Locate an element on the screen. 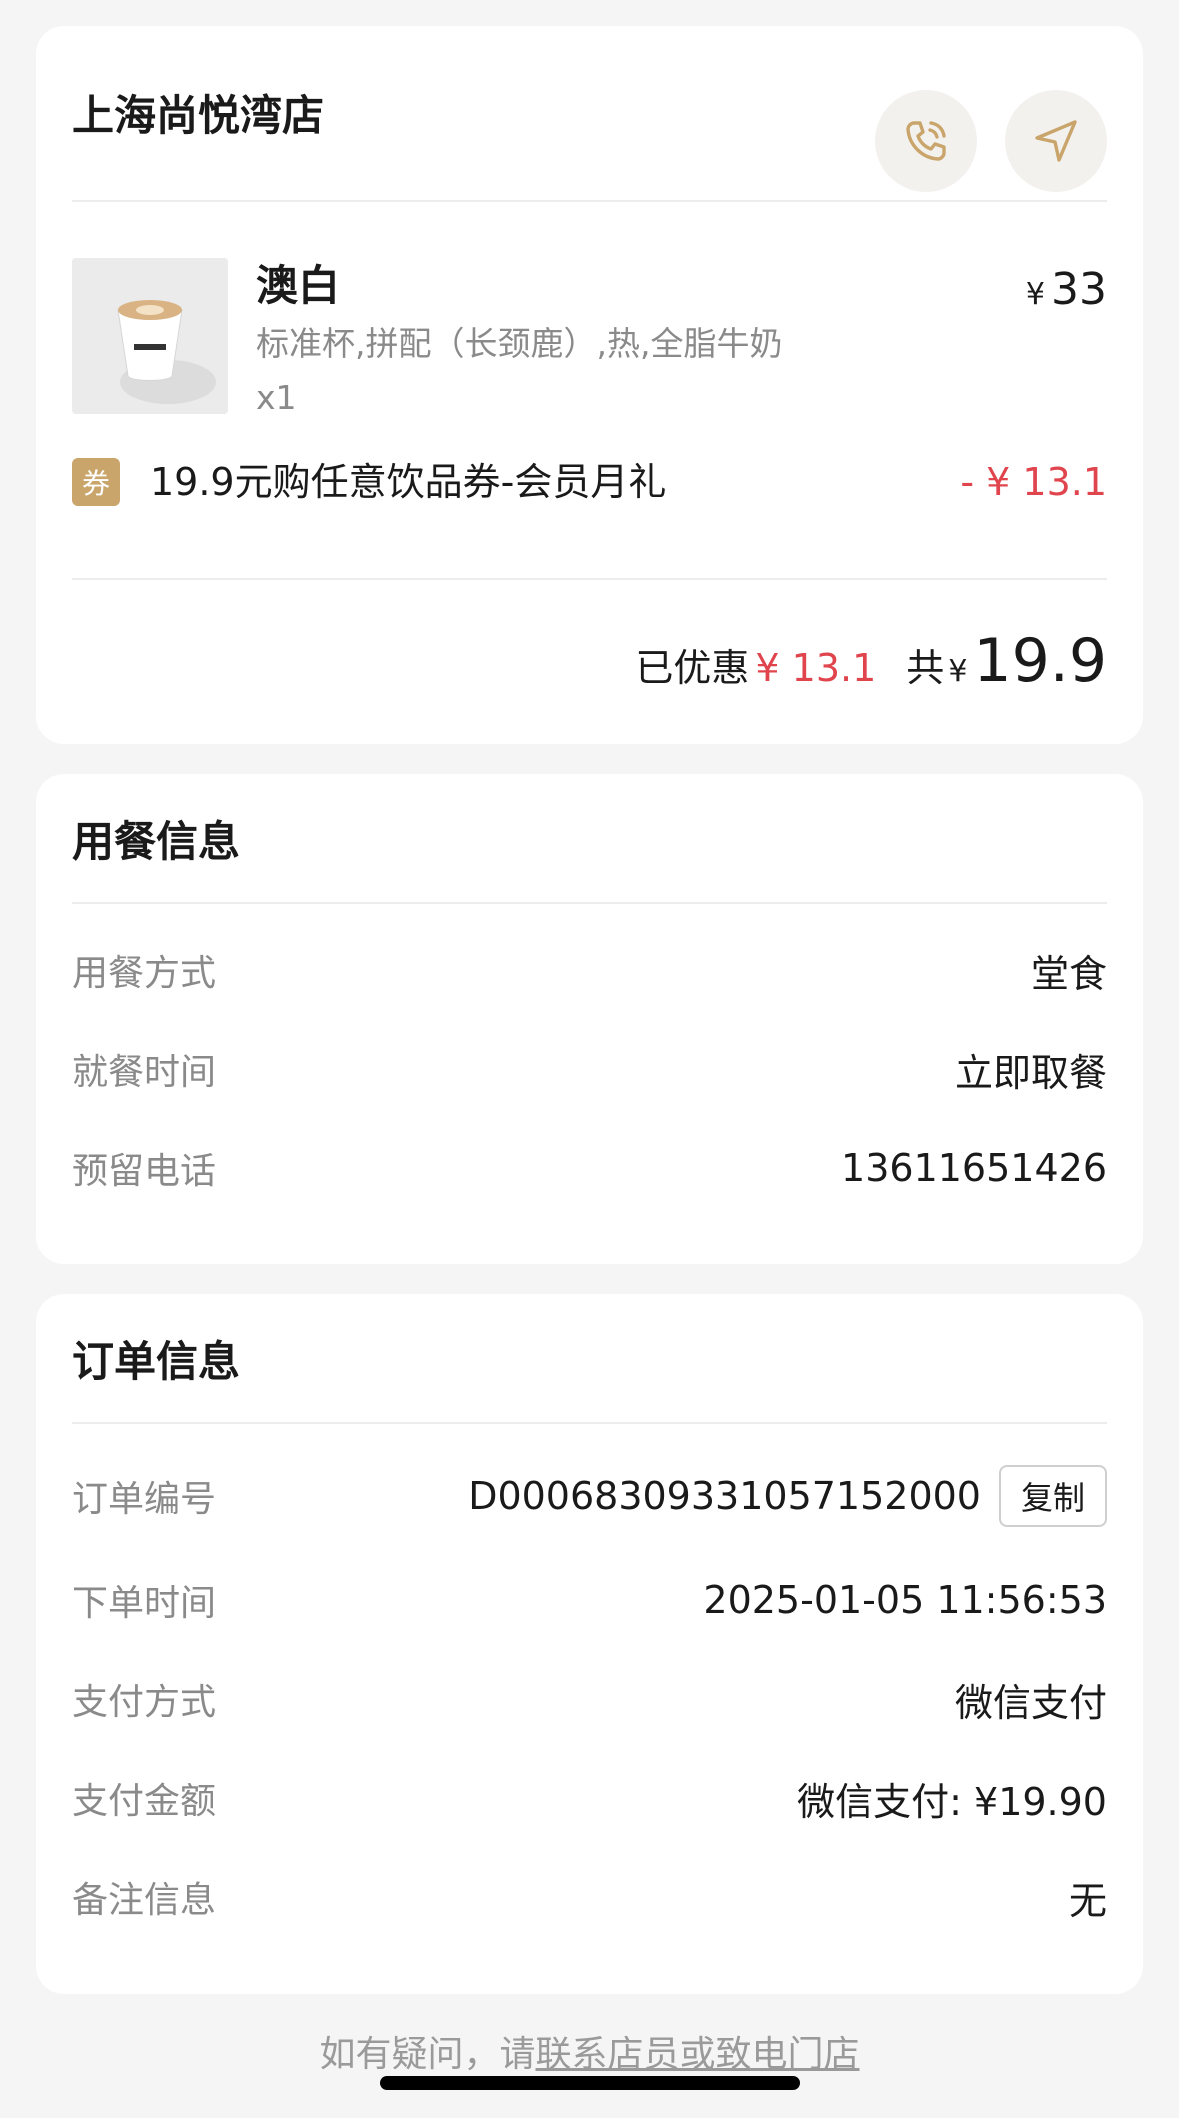 This screenshot has width=1179, height=2118. total-label: 共 is located at coordinates (925, 668).